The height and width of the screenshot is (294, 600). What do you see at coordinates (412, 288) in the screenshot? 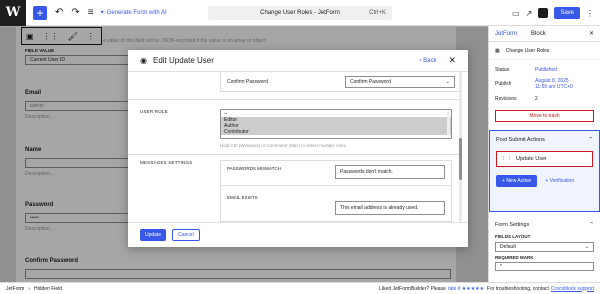
I see `promo-text: Liked JetFormBuilder? Please` at bounding box center [412, 288].